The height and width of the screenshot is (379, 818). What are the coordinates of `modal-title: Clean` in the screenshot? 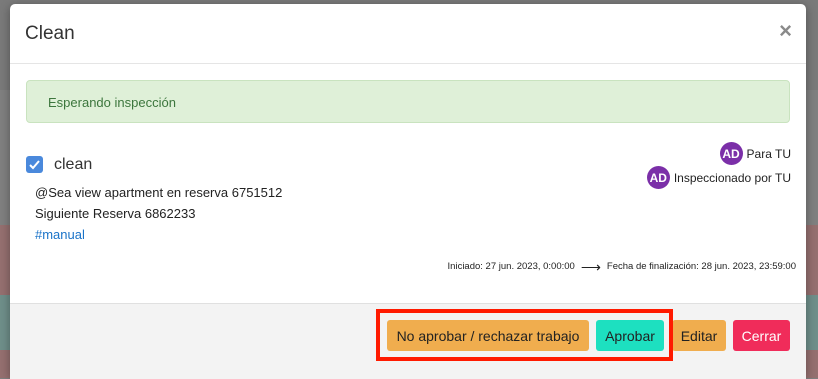 It's located at (50, 33).